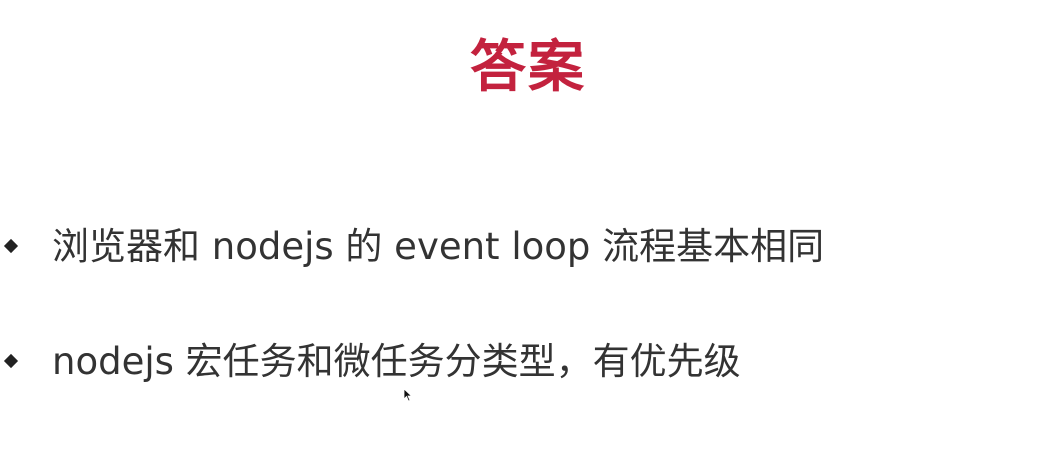  I want to click on bullet-text: 浏览器和 nodejs 的 event loop 流程基本相同, so click(438, 246).